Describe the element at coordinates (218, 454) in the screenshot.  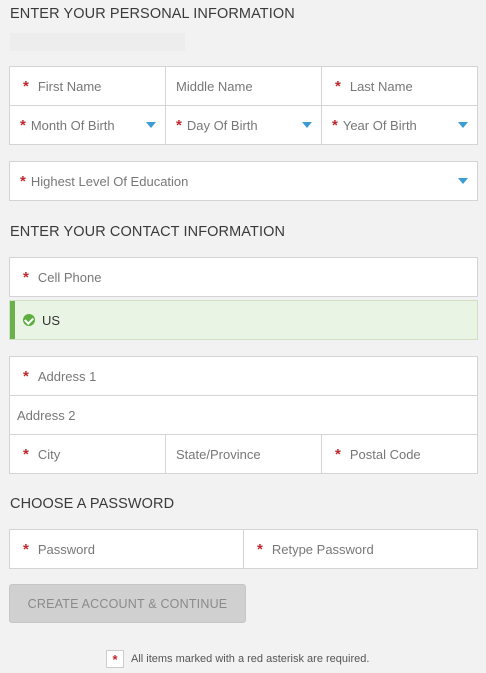
I see `state-placeholder: State/Province` at that location.